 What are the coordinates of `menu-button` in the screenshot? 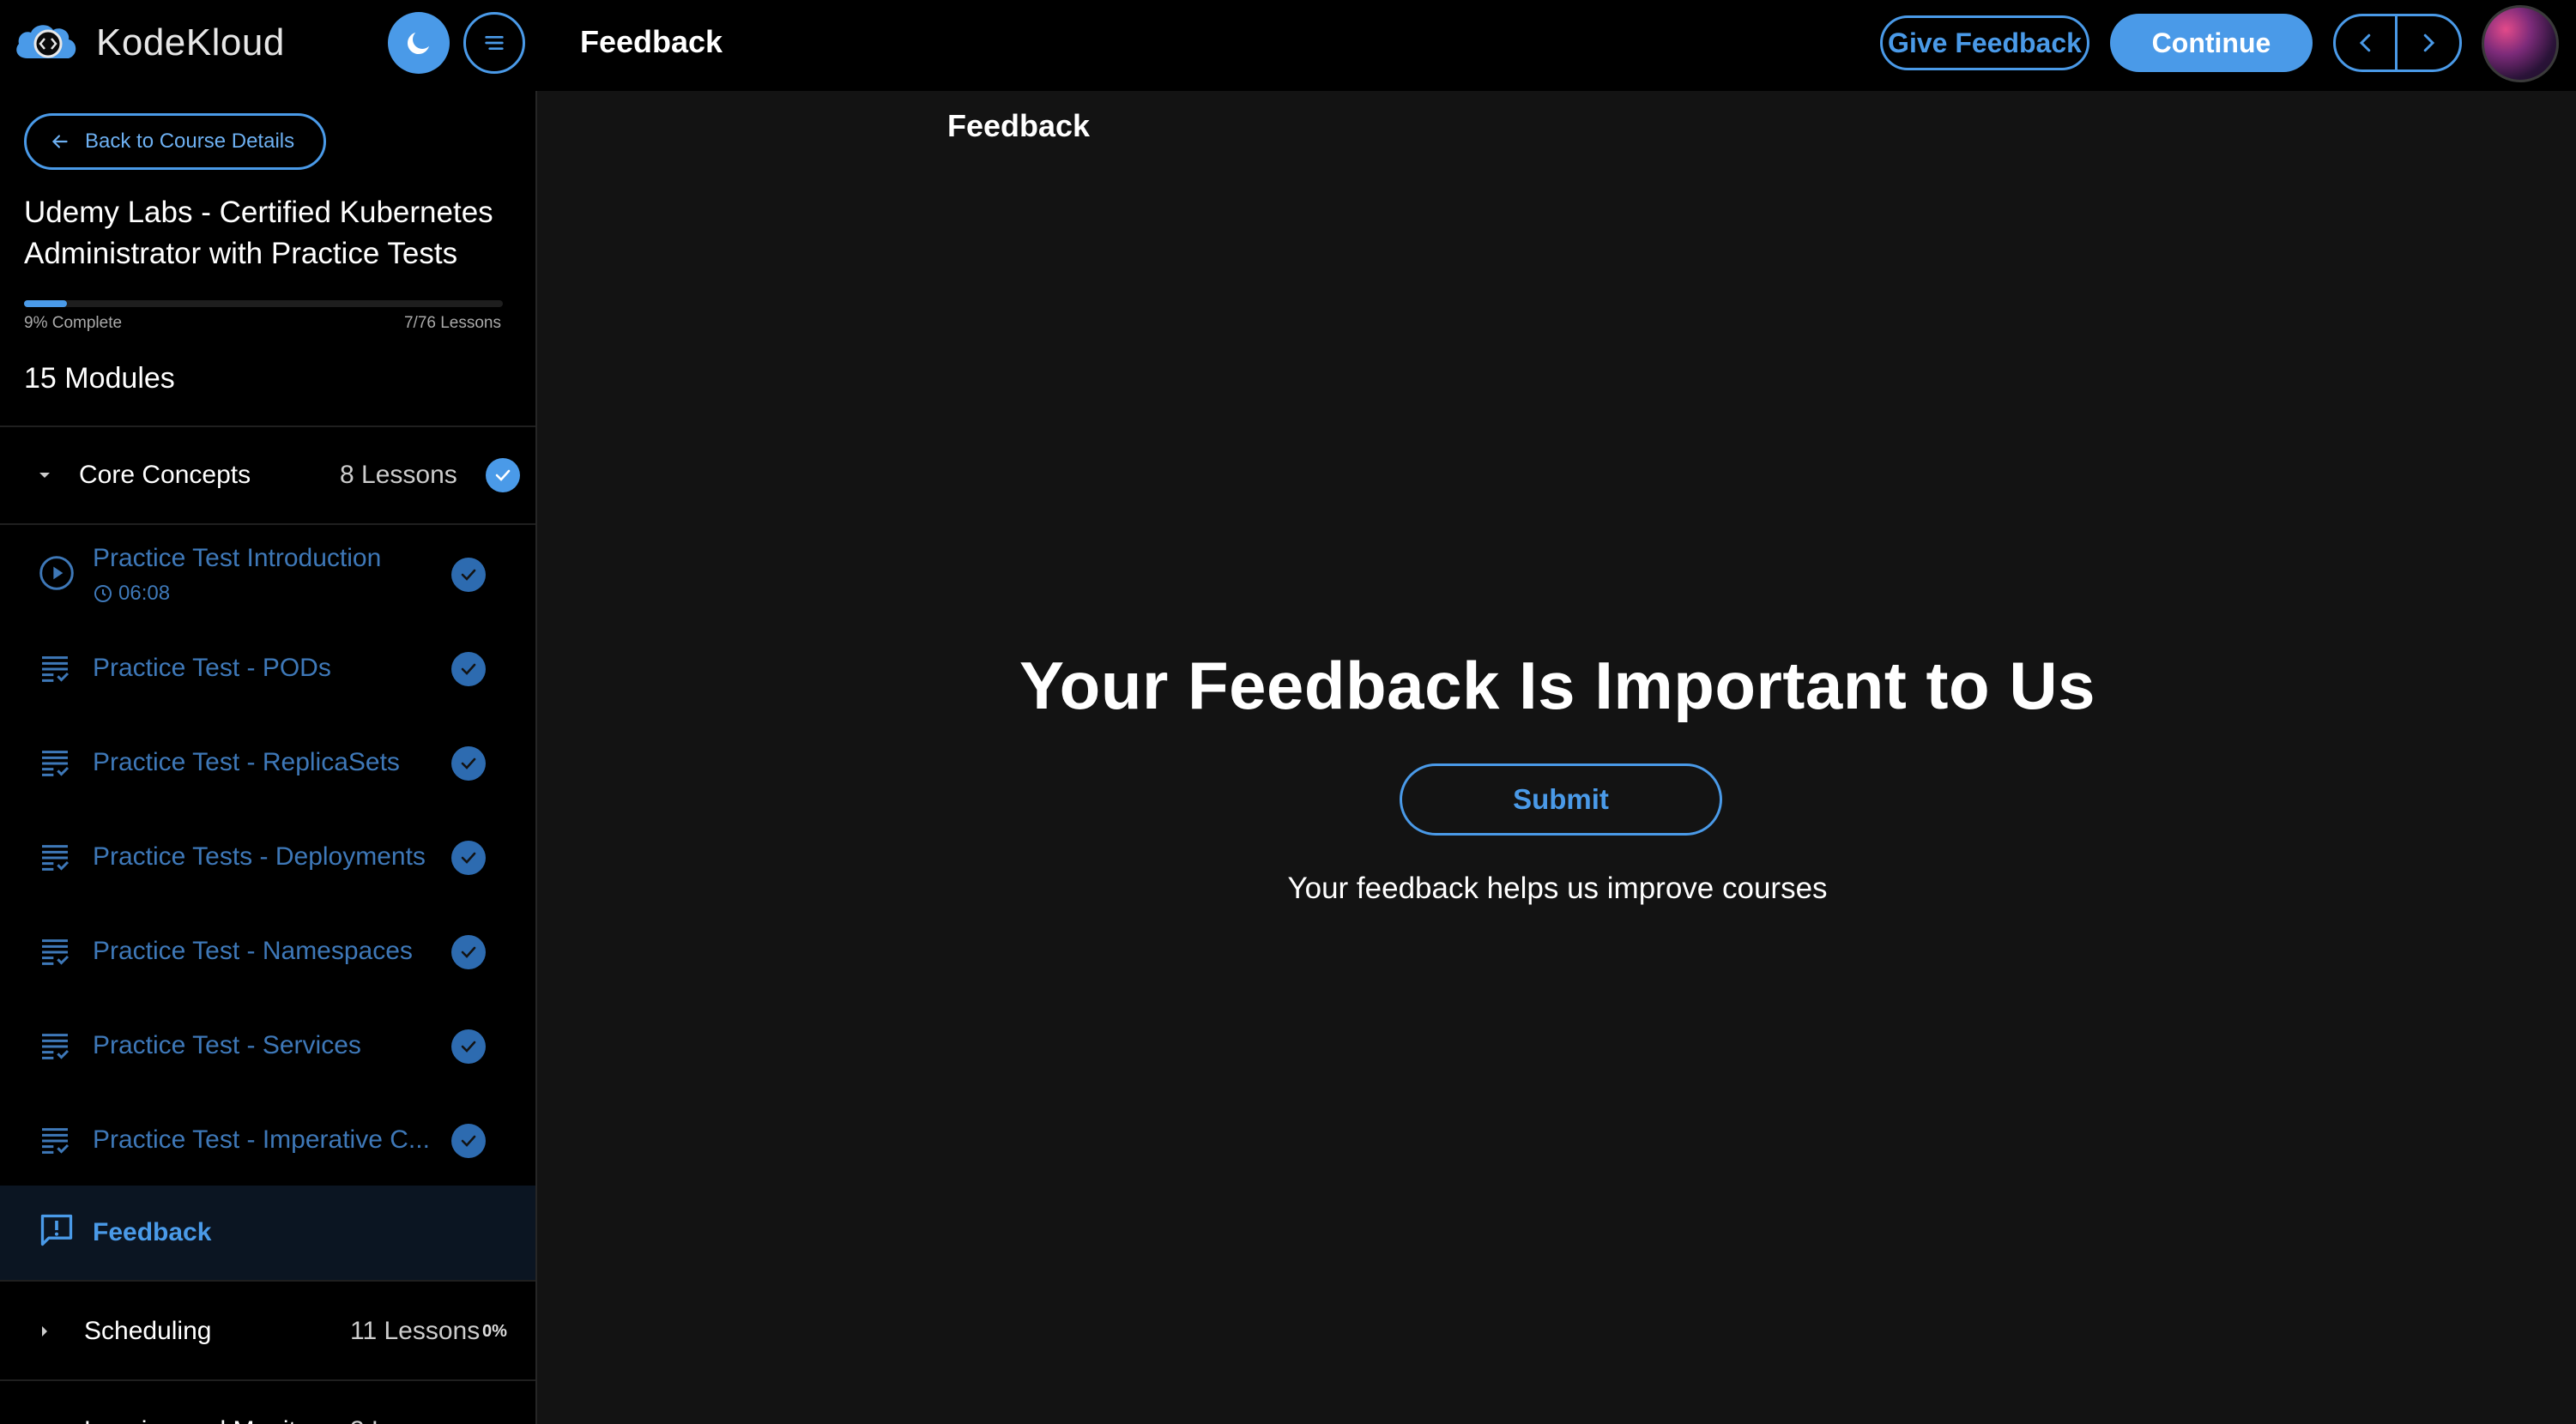 It's located at (494, 43).